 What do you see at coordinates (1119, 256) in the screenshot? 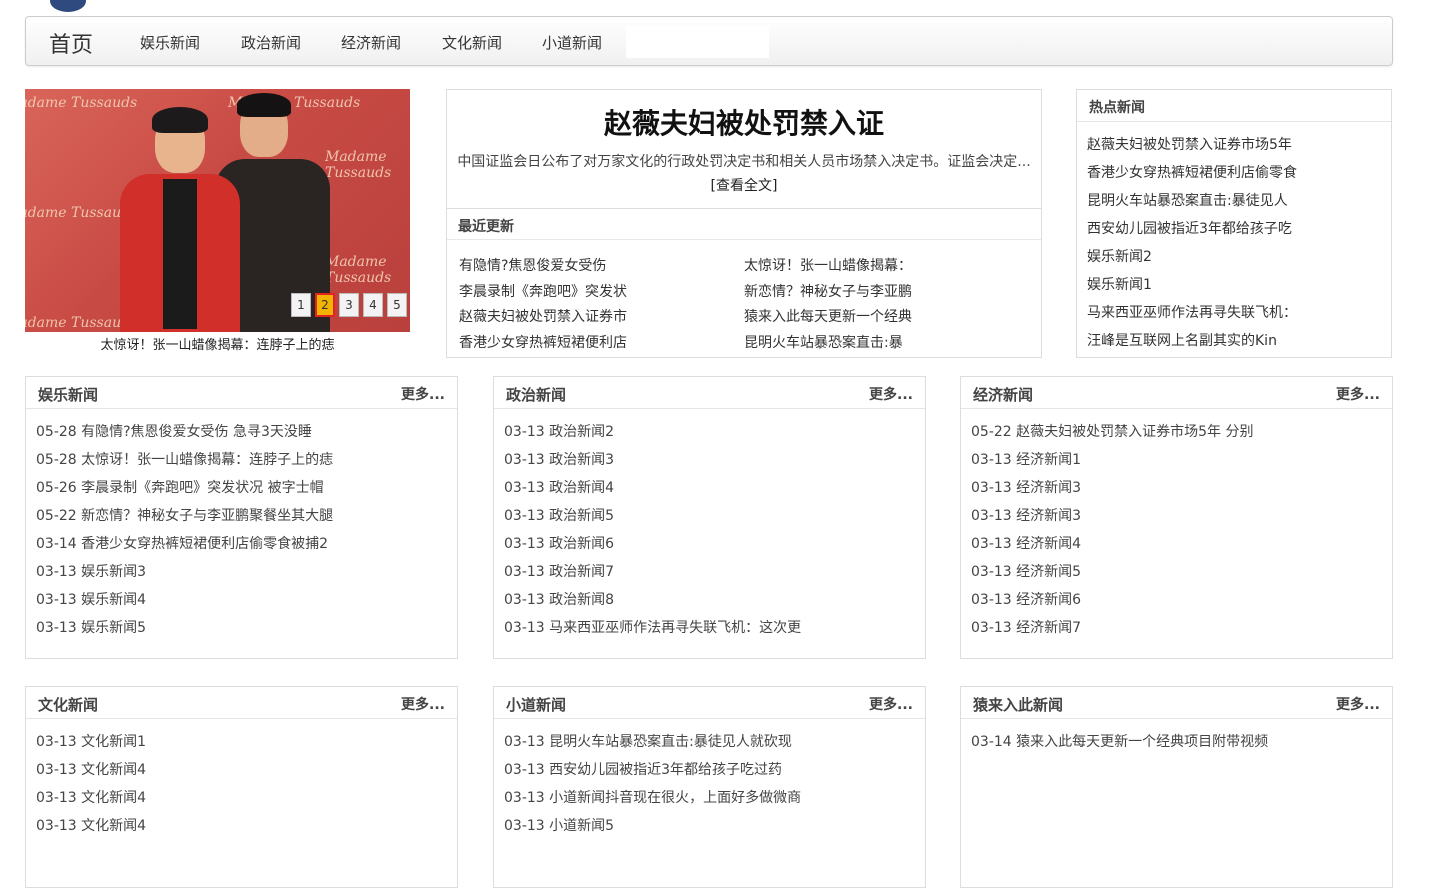
I see `hot-news-link: 娱乐新闻2` at bounding box center [1119, 256].